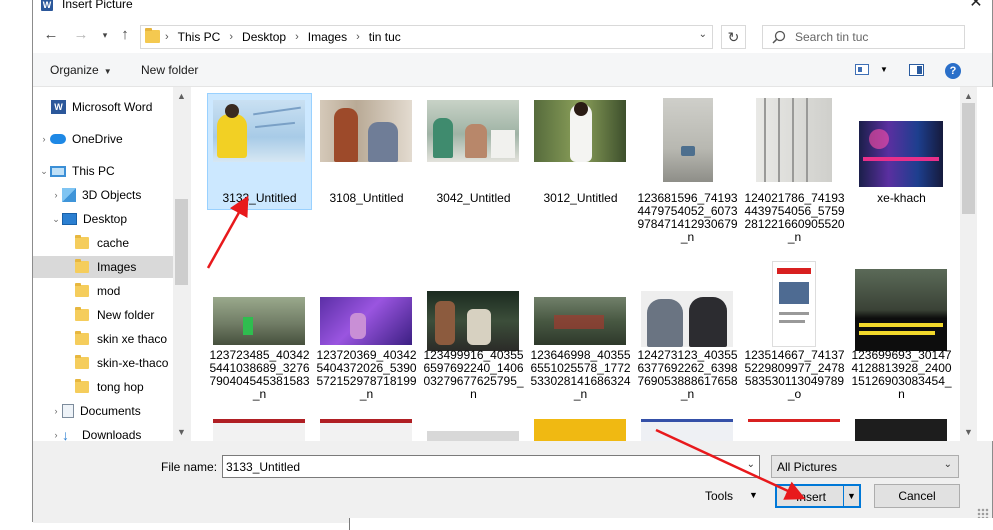 The image size is (993, 530). What do you see at coordinates (580, 198) in the screenshot?
I see `file-name-label: 3012_Untitled` at bounding box center [580, 198].